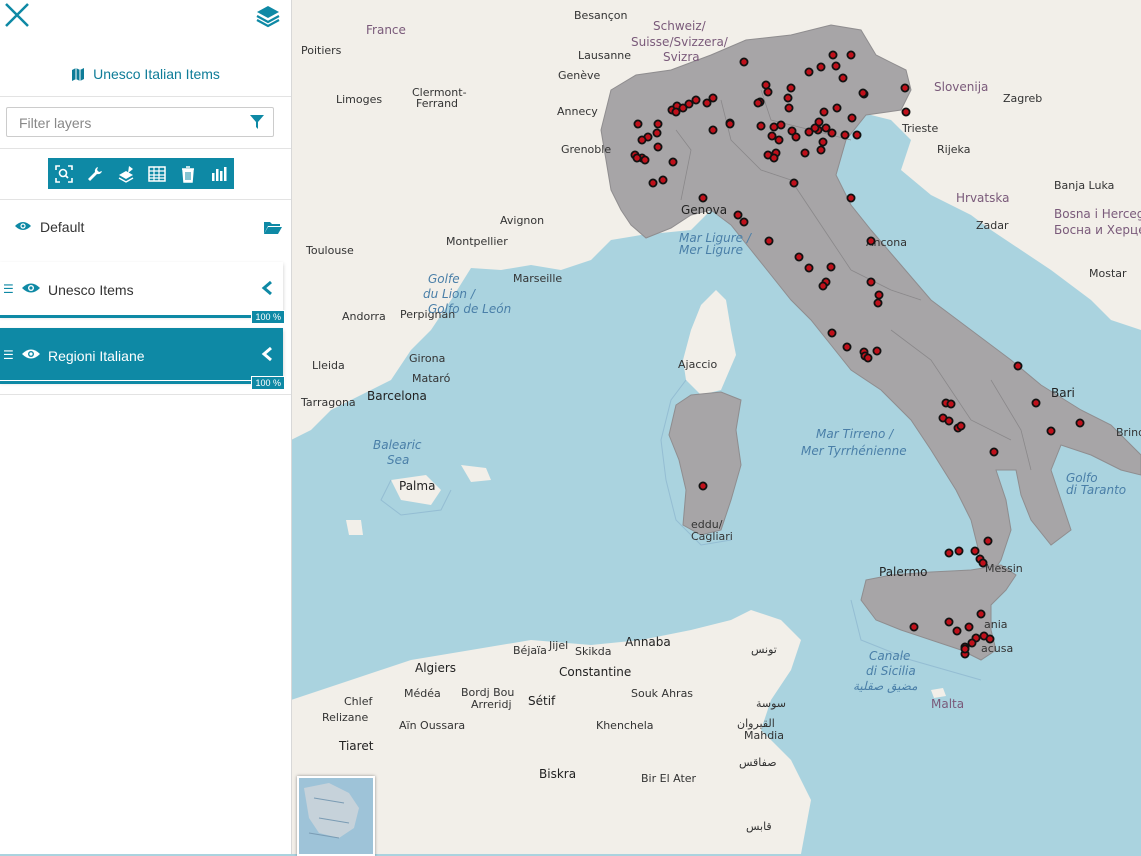  I want to click on zoom-to-layer-icon, so click(63, 173).